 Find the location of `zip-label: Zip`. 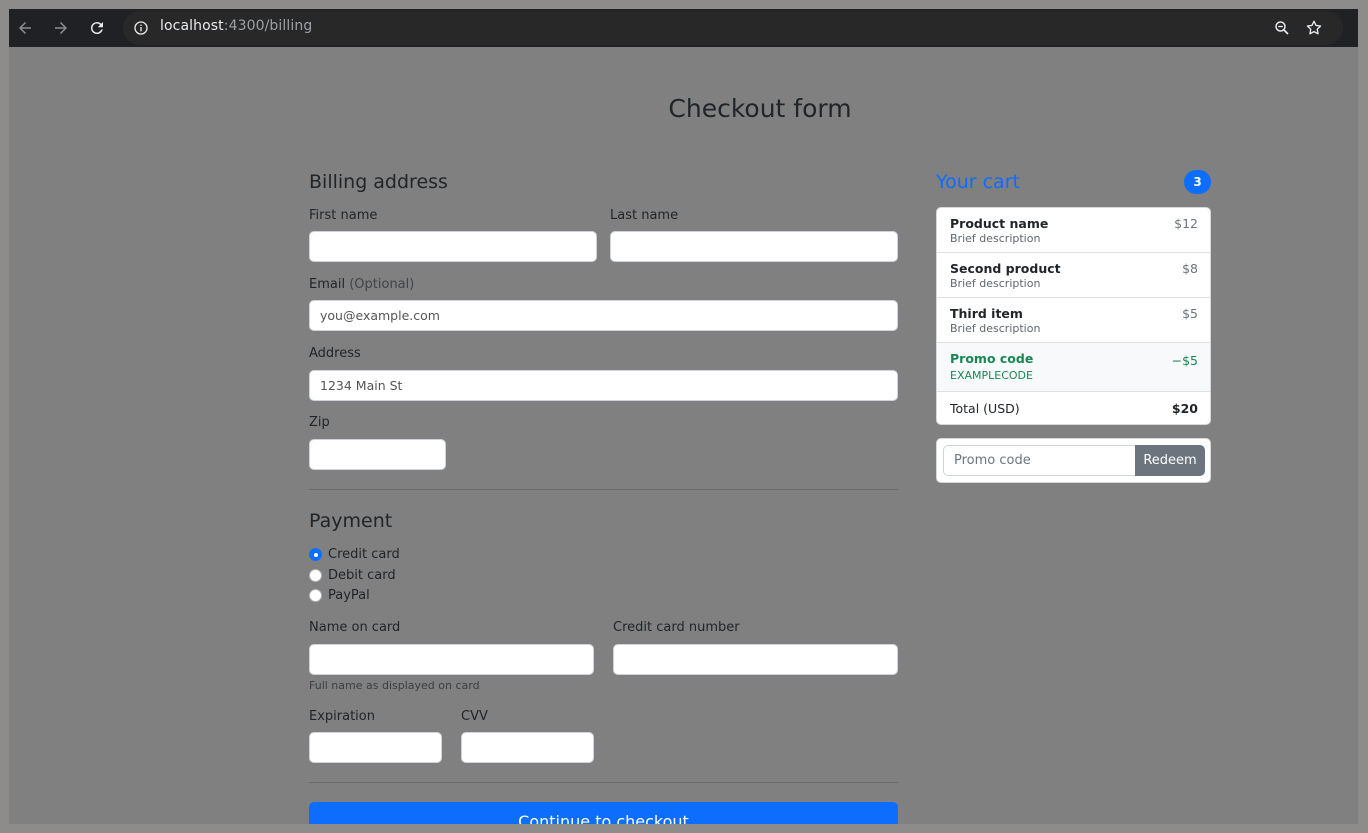

zip-label: Zip is located at coordinates (319, 422).